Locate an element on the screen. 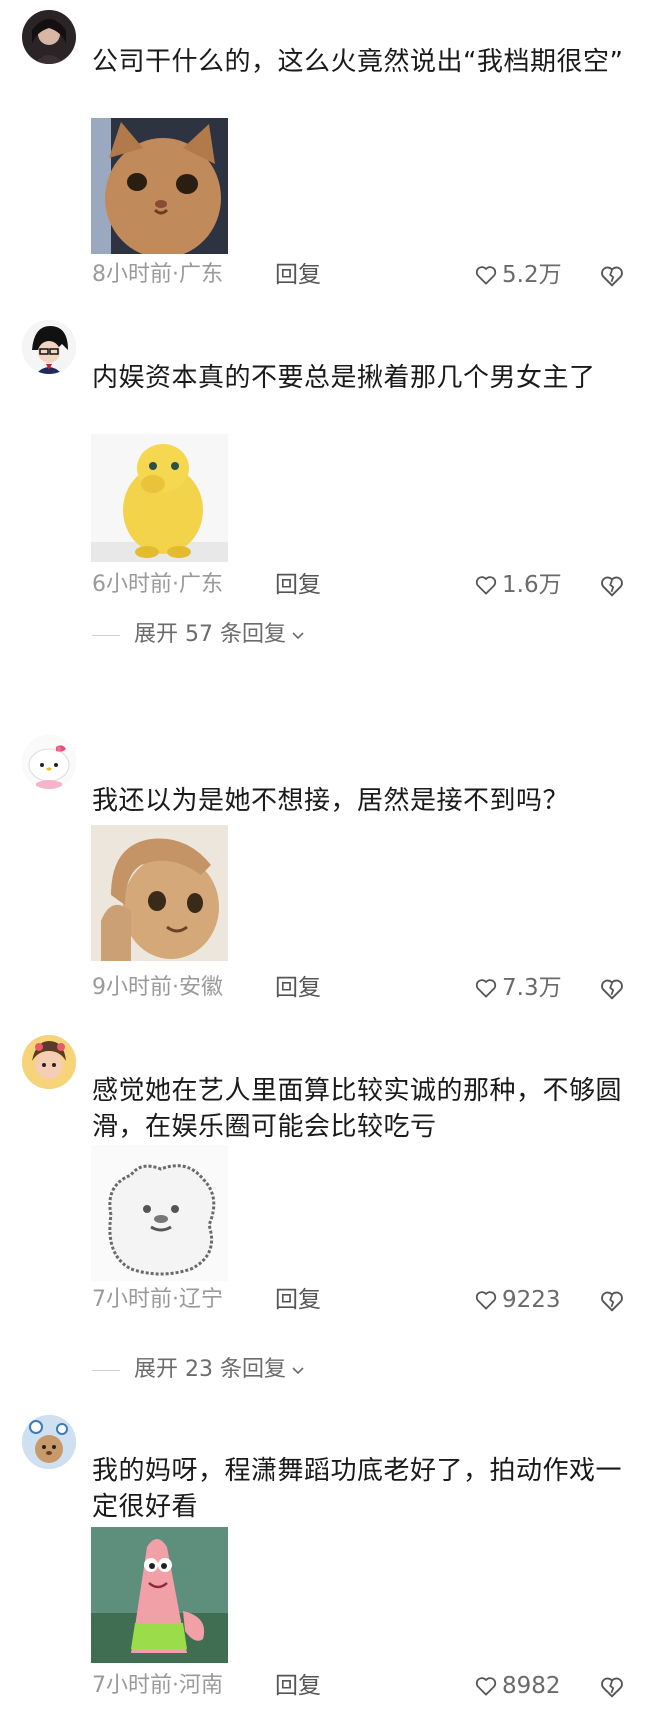  like-button: 7.3万 is located at coordinates (517, 988).